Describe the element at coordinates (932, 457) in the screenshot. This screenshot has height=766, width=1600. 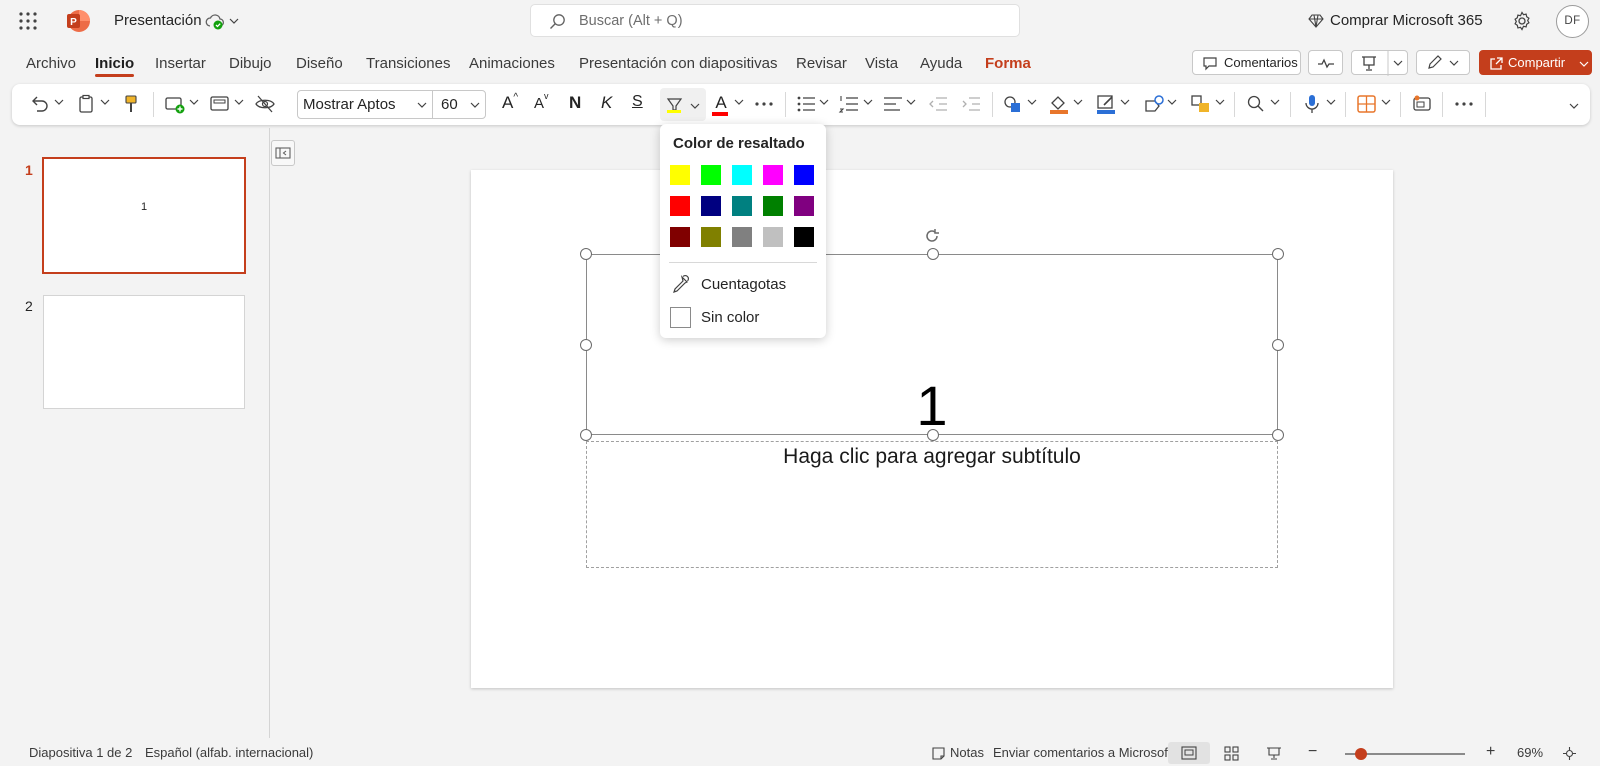
I see `subtitle-text: Haga clic para agregar subtítulo` at that location.